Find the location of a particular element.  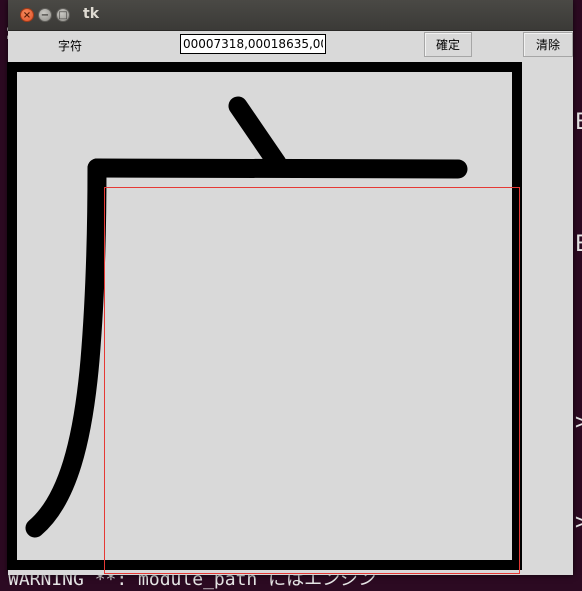

stroke-horizontal is located at coordinates (277, 168).